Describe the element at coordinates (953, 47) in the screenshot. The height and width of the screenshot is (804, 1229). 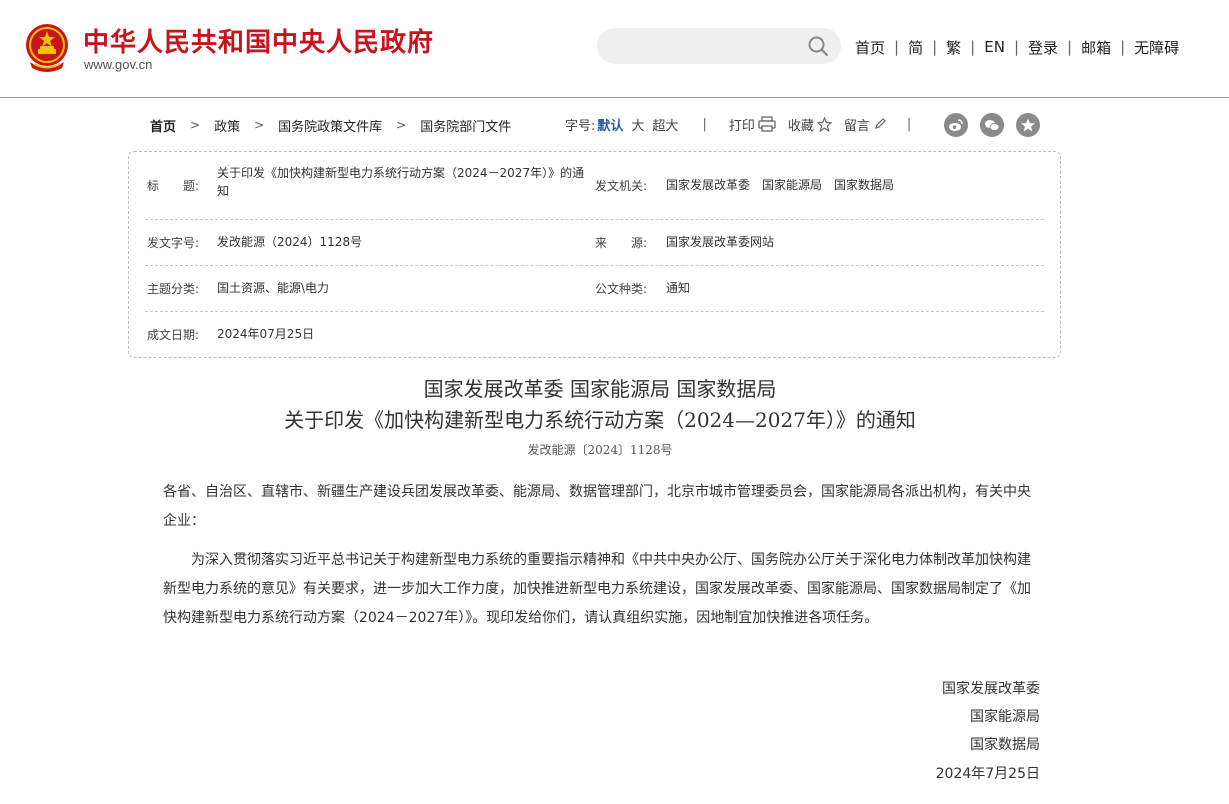
I see `nav-traditional: 繁` at that location.